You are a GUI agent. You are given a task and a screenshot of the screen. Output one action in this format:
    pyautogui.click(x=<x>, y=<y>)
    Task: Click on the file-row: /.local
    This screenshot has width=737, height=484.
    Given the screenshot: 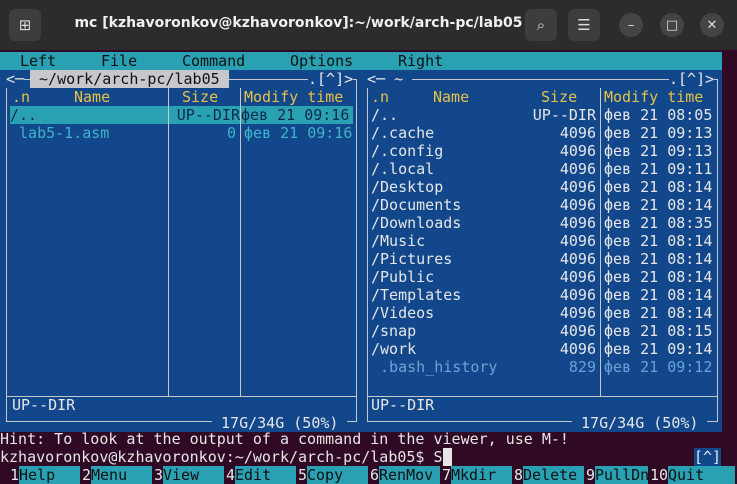 What is the action you would take?
    pyautogui.click(x=402, y=169)
    